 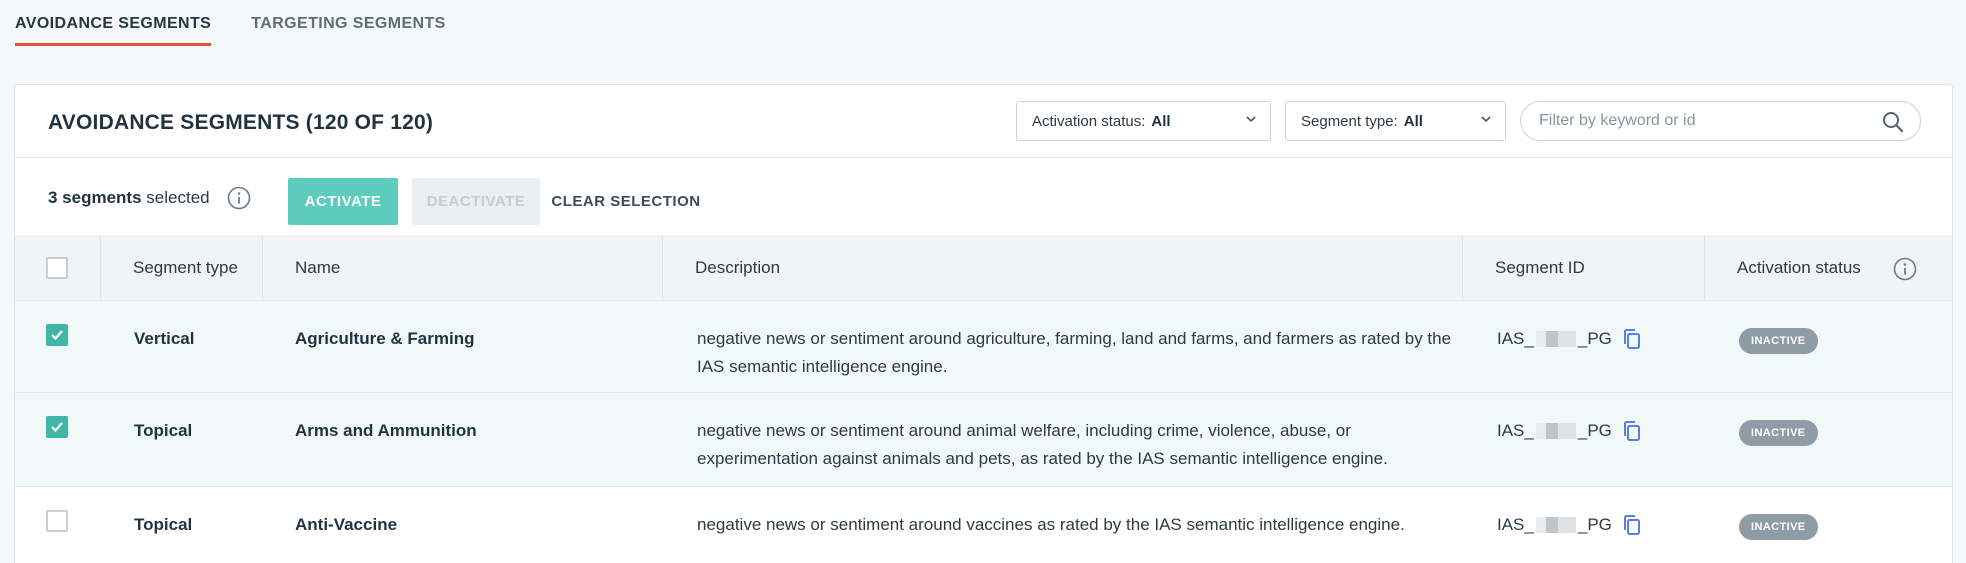 I want to click on header-select-cell, so click(x=57, y=268).